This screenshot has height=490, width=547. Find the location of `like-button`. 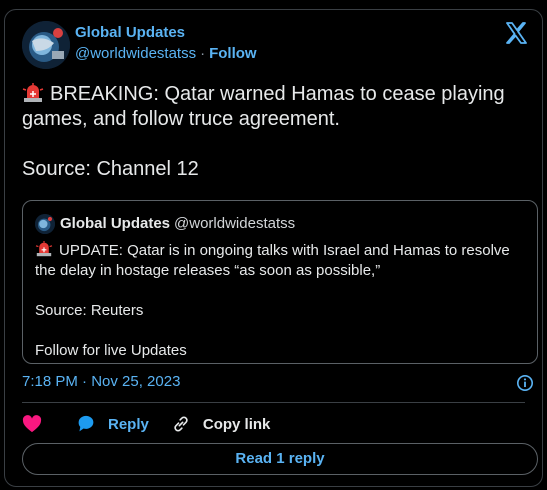

like-button is located at coordinates (38, 424).